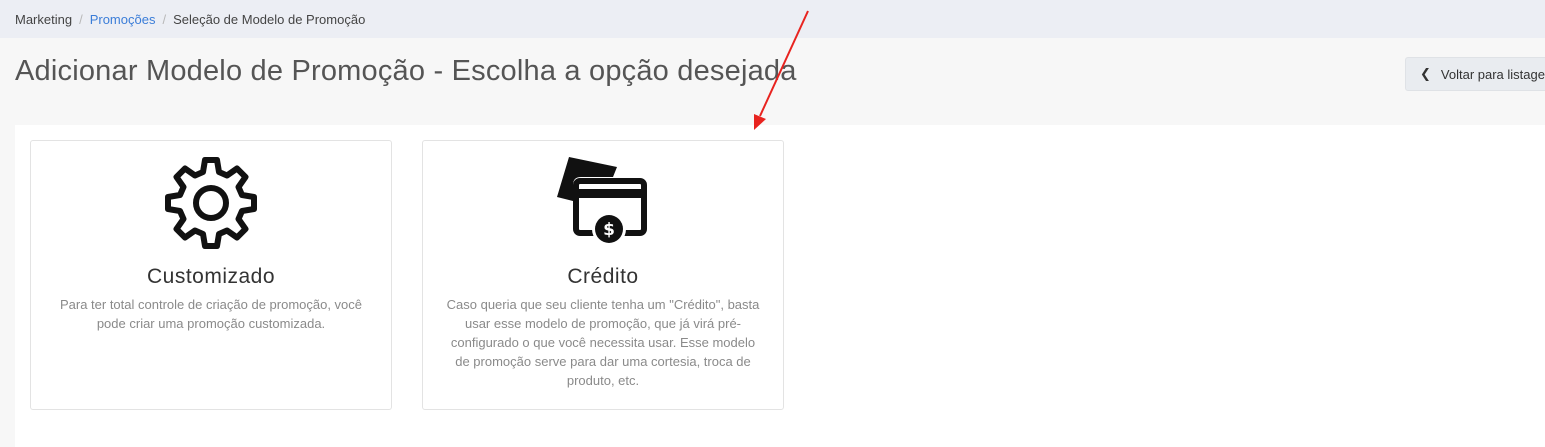 This screenshot has width=1545, height=447. I want to click on credit-card-dollar-icon: $, so click(603, 203).